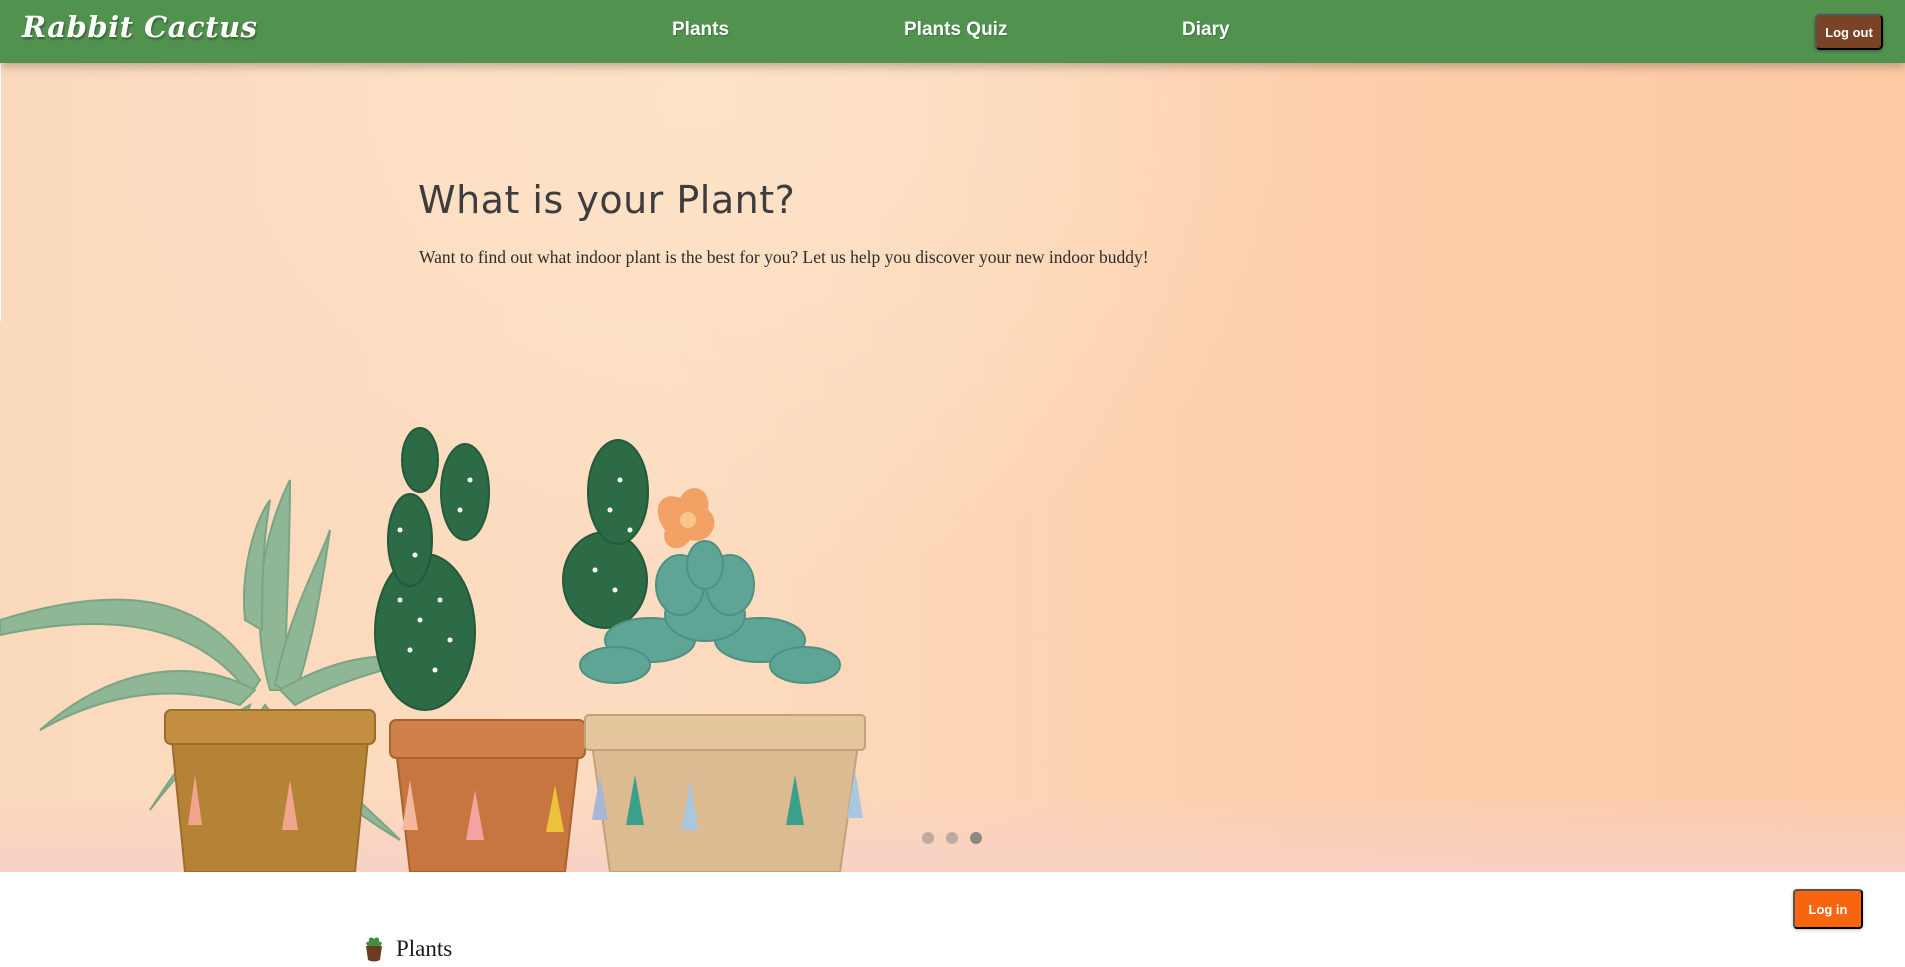 The height and width of the screenshot is (967, 1905). What do you see at coordinates (700, 30) in the screenshot?
I see `nav-plants-link: Plants` at bounding box center [700, 30].